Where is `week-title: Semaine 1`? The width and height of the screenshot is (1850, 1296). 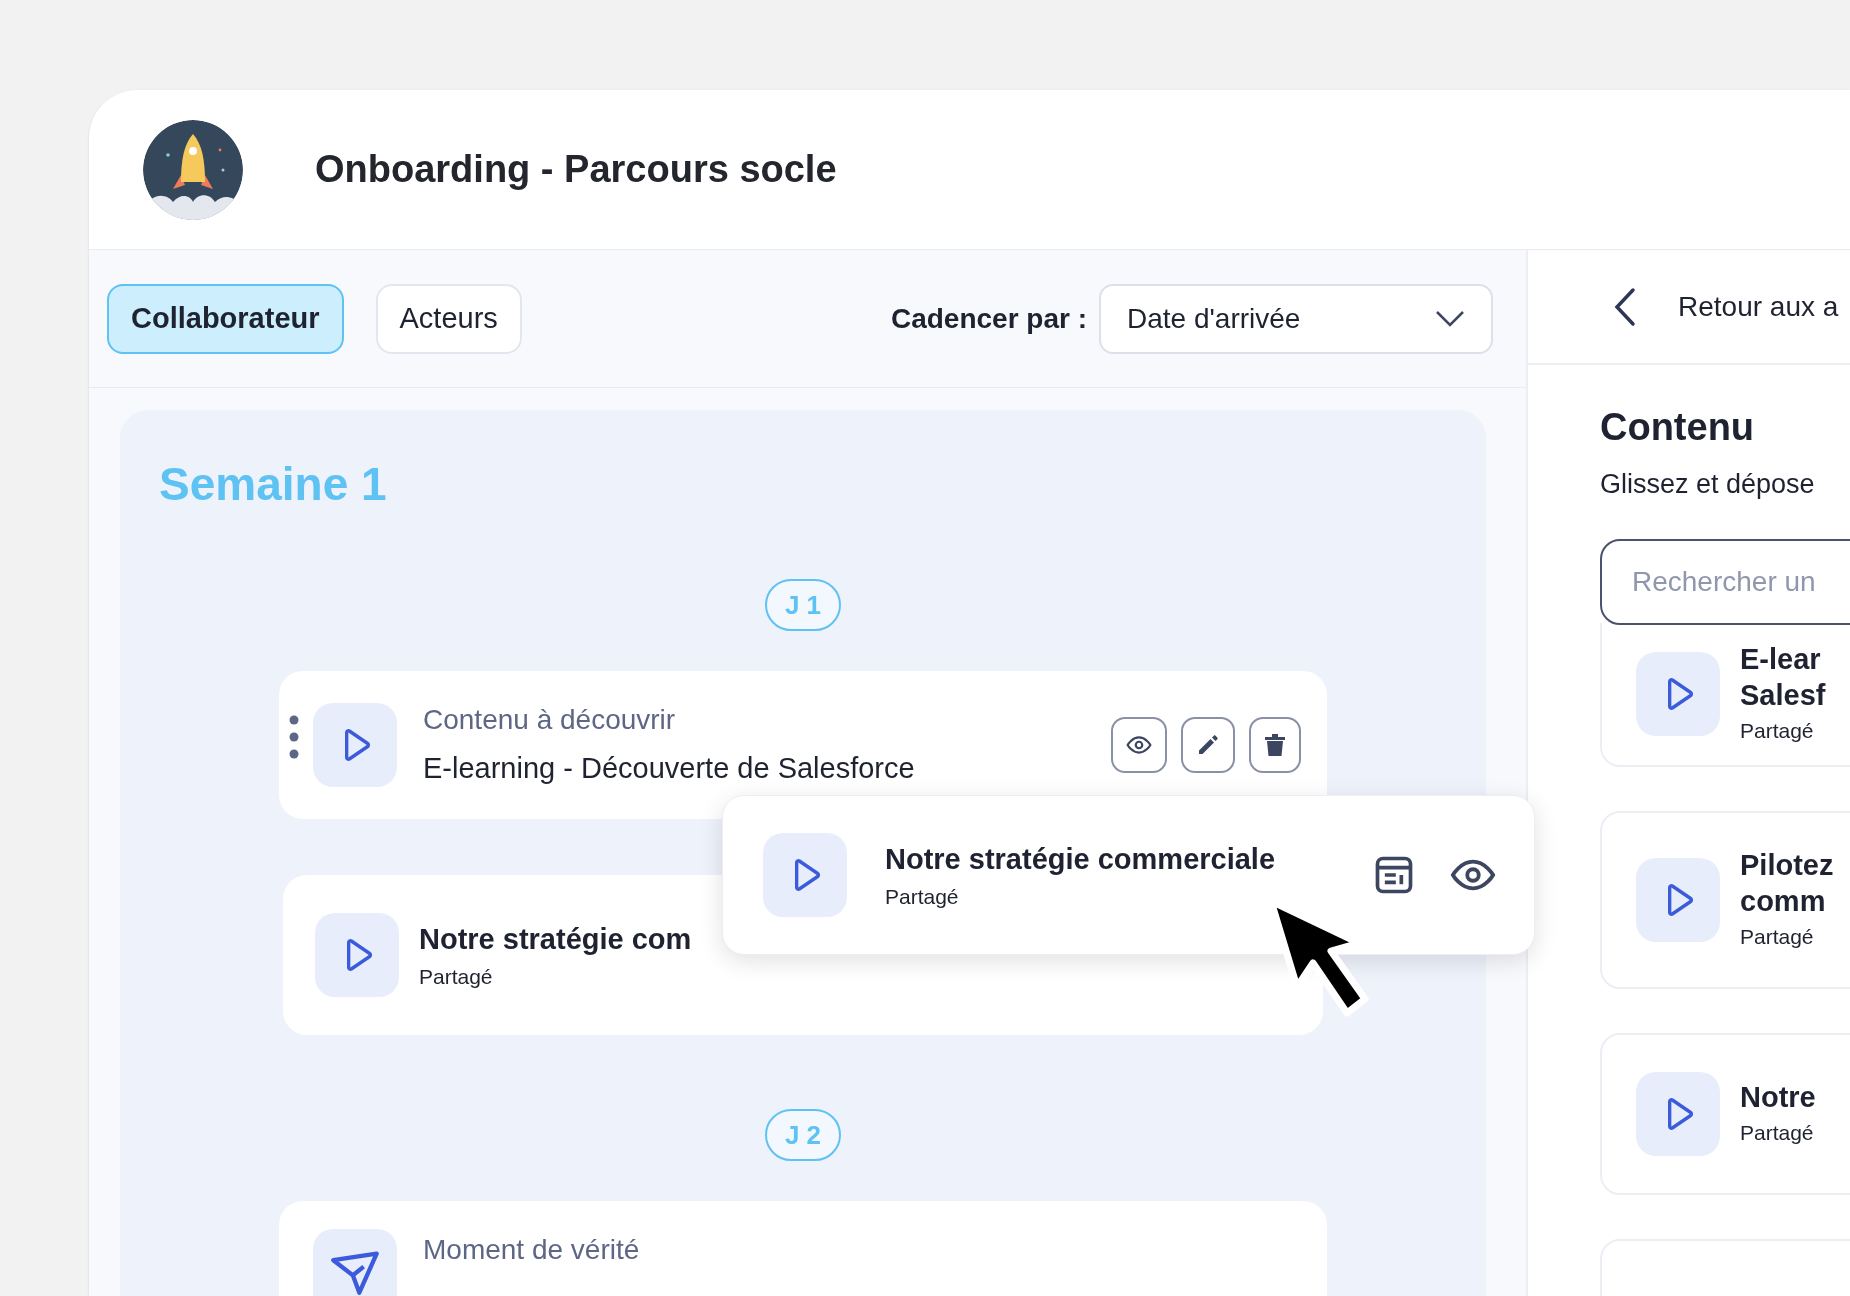 week-title: Semaine 1 is located at coordinates (273, 484).